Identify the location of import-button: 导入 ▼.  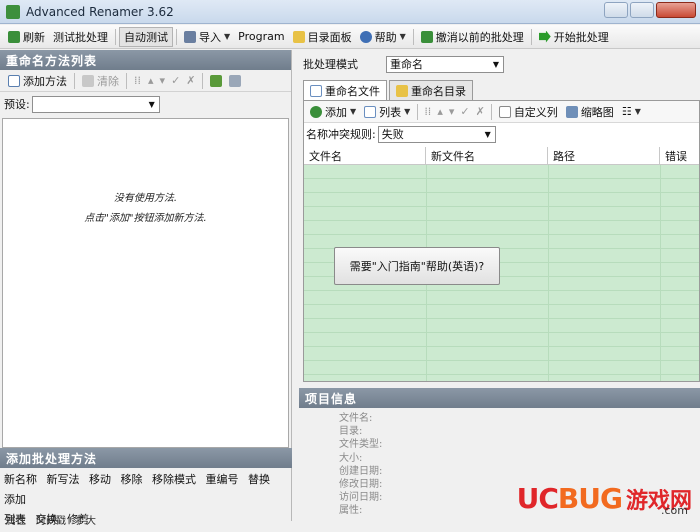
(207, 37).